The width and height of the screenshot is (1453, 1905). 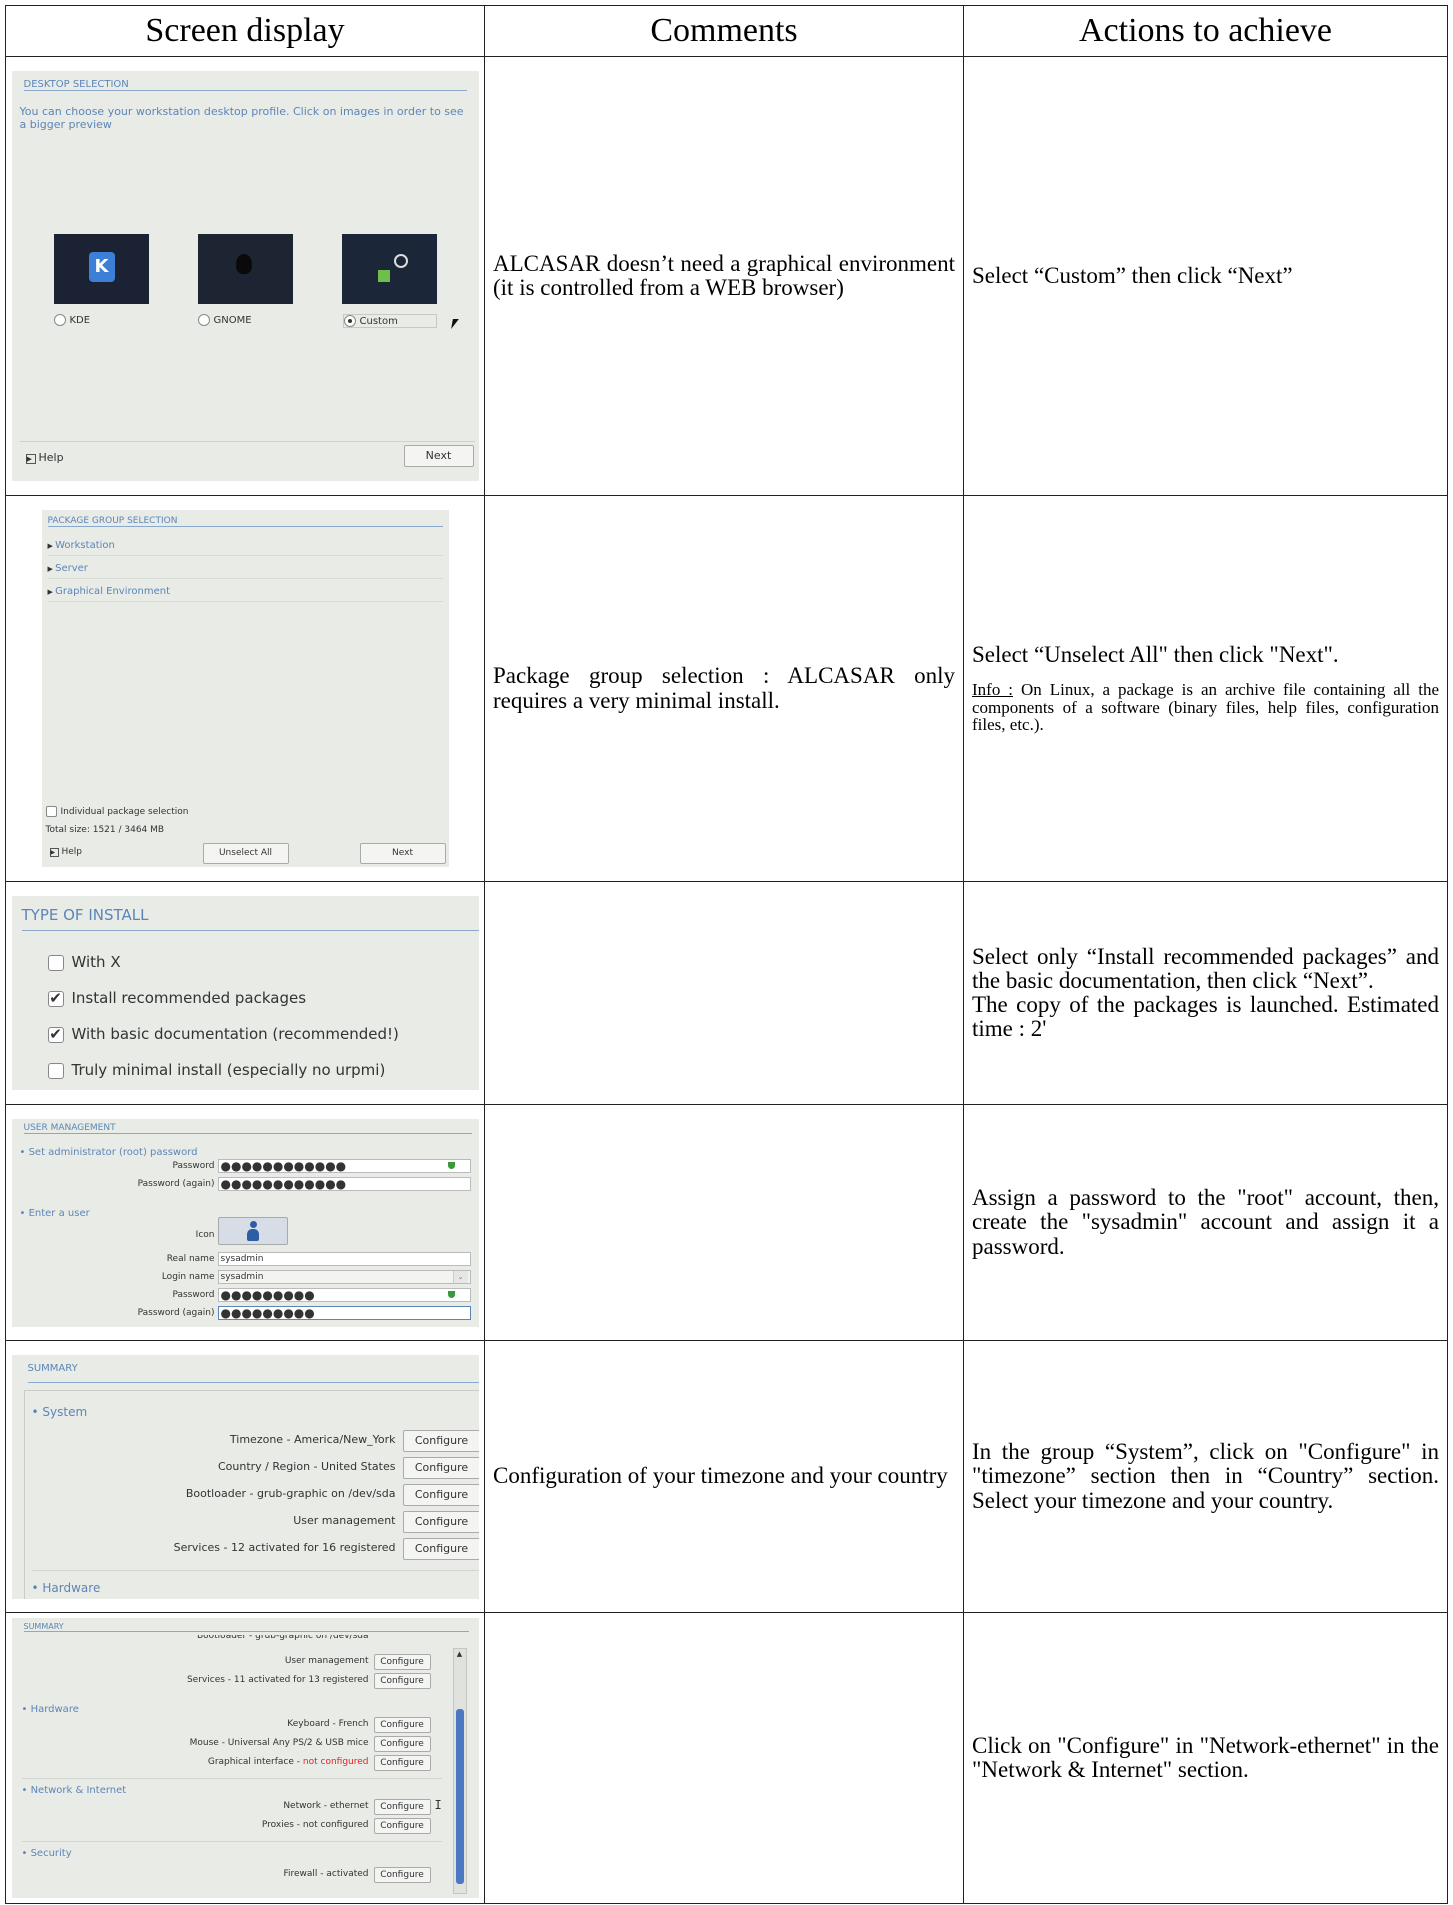 I want to click on real-name-field: sysadmin, so click(x=344, y=1258).